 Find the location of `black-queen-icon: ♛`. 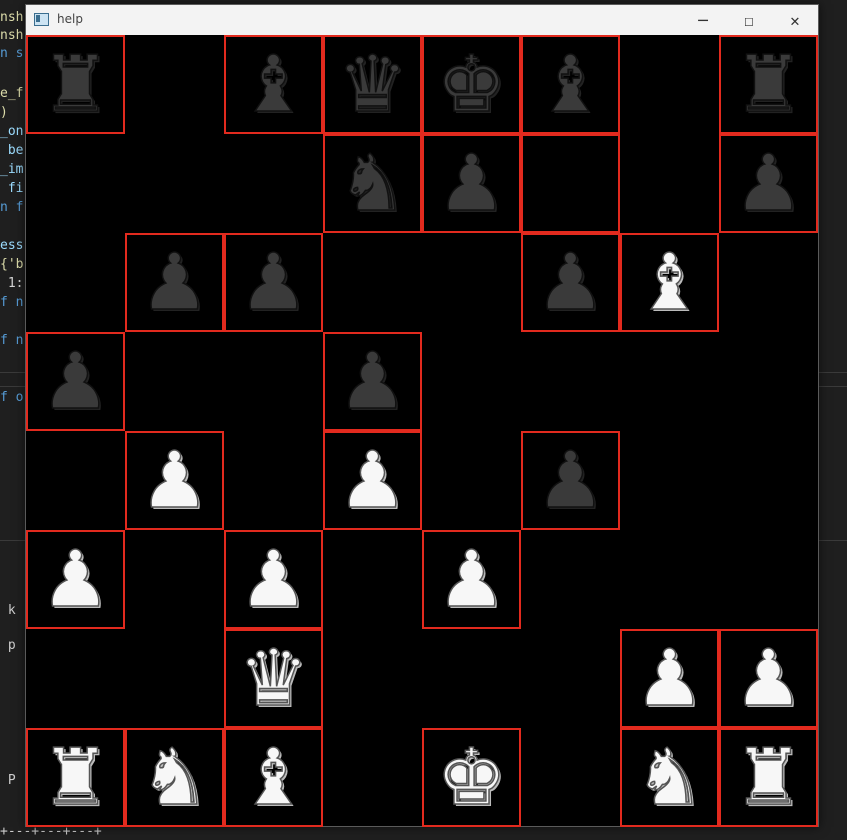

black-queen-icon: ♛ is located at coordinates (372, 85).